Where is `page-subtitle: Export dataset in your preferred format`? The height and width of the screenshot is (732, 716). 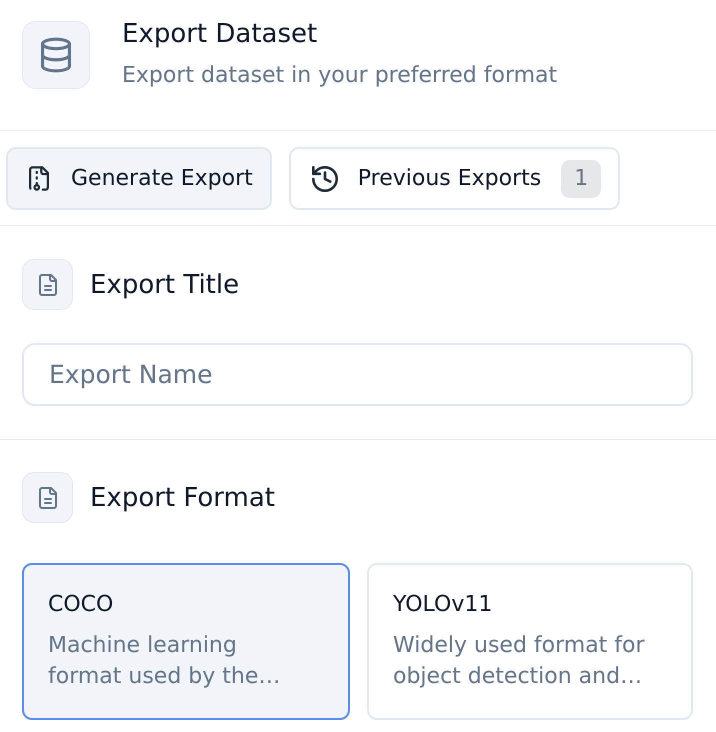
page-subtitle: Export dataset in your preferred format is located at coordinates (340, 76).